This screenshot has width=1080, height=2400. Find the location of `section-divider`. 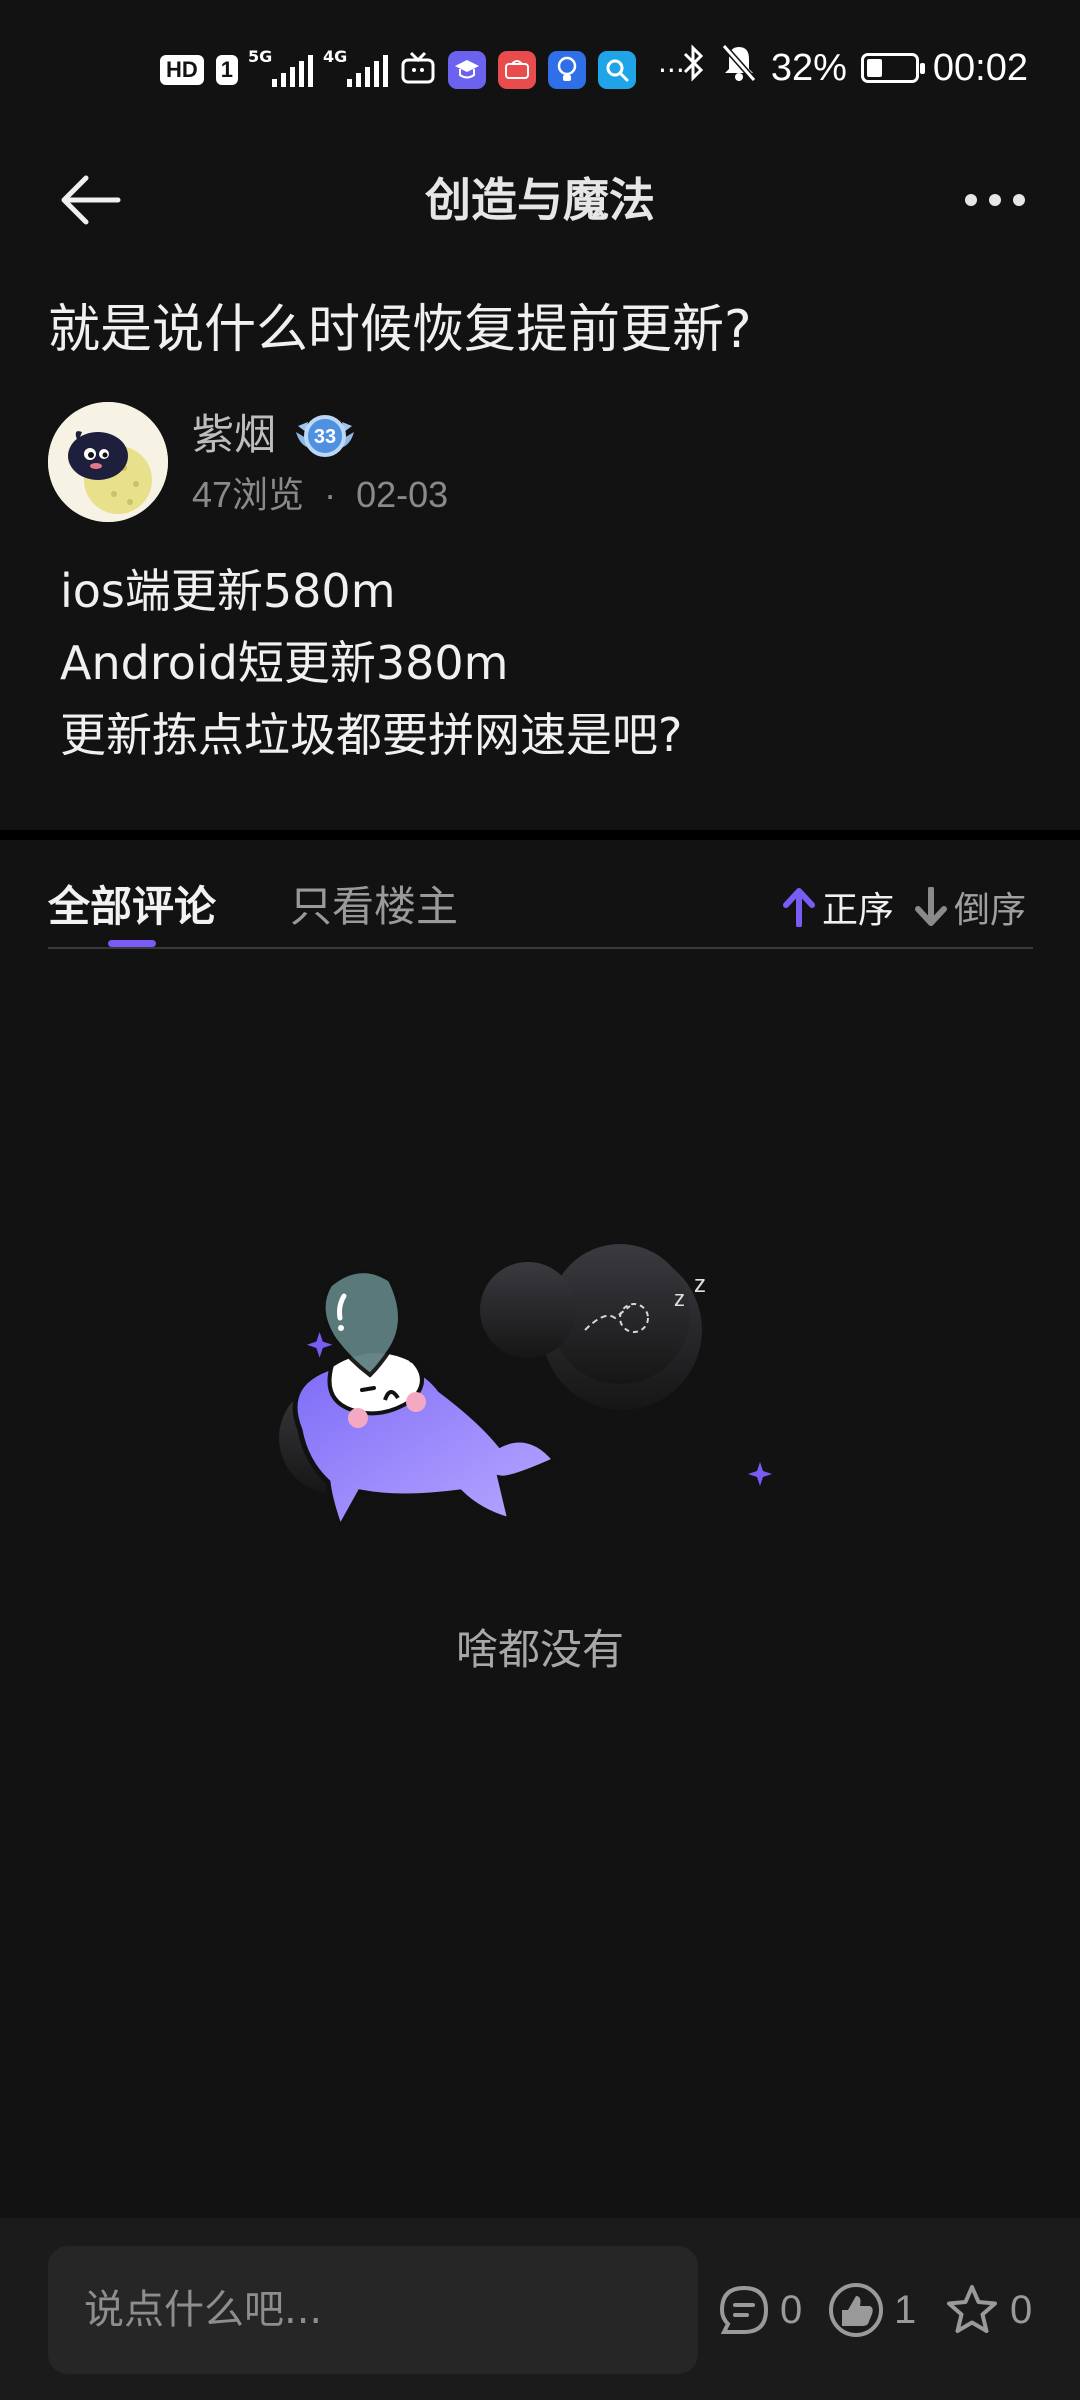

section-divider is located at coordinates (540, 835).